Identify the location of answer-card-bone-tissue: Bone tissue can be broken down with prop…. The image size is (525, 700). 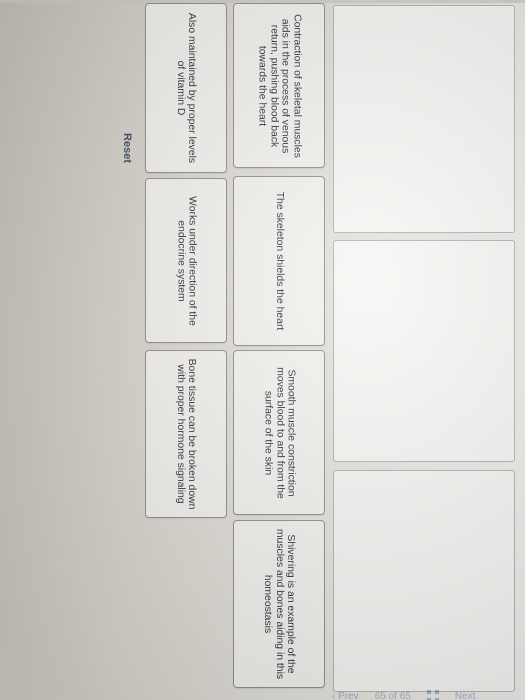
(186, 434).